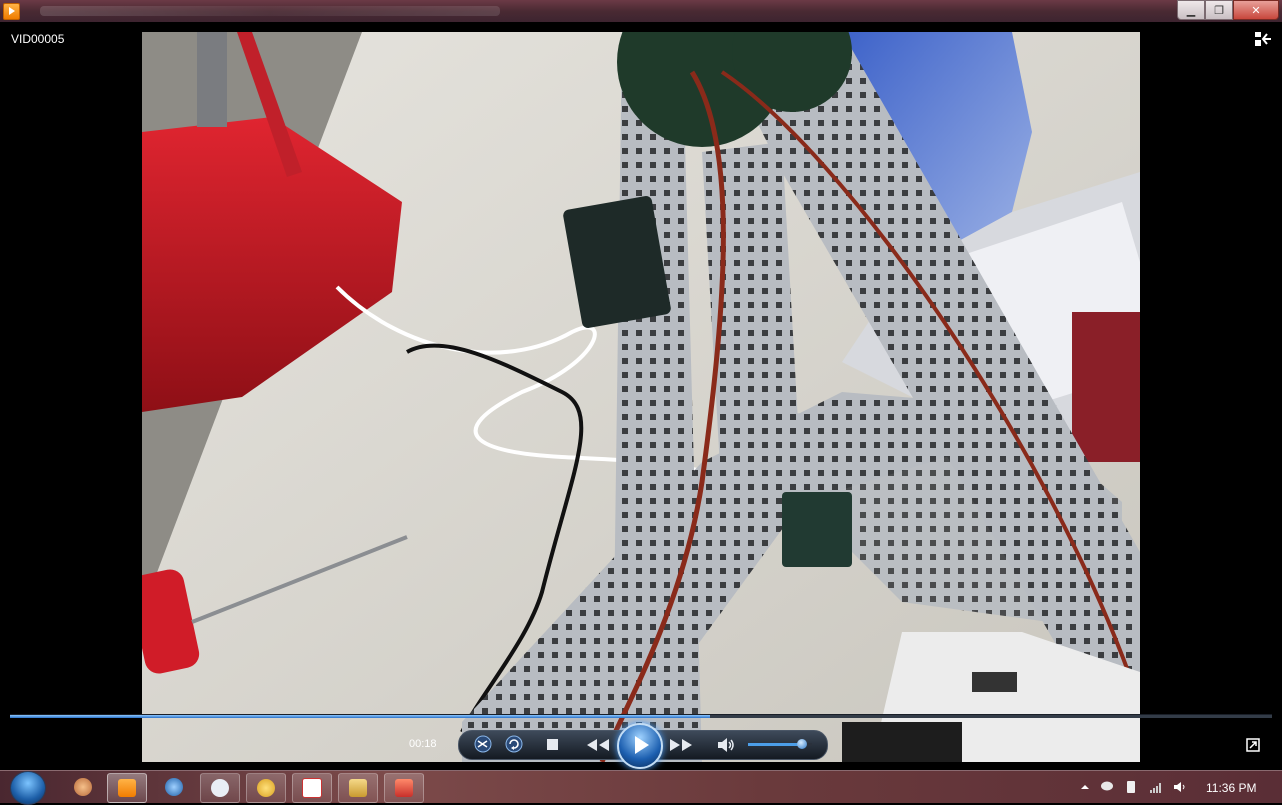  I want to click on volume-slider, so click(780, 744).